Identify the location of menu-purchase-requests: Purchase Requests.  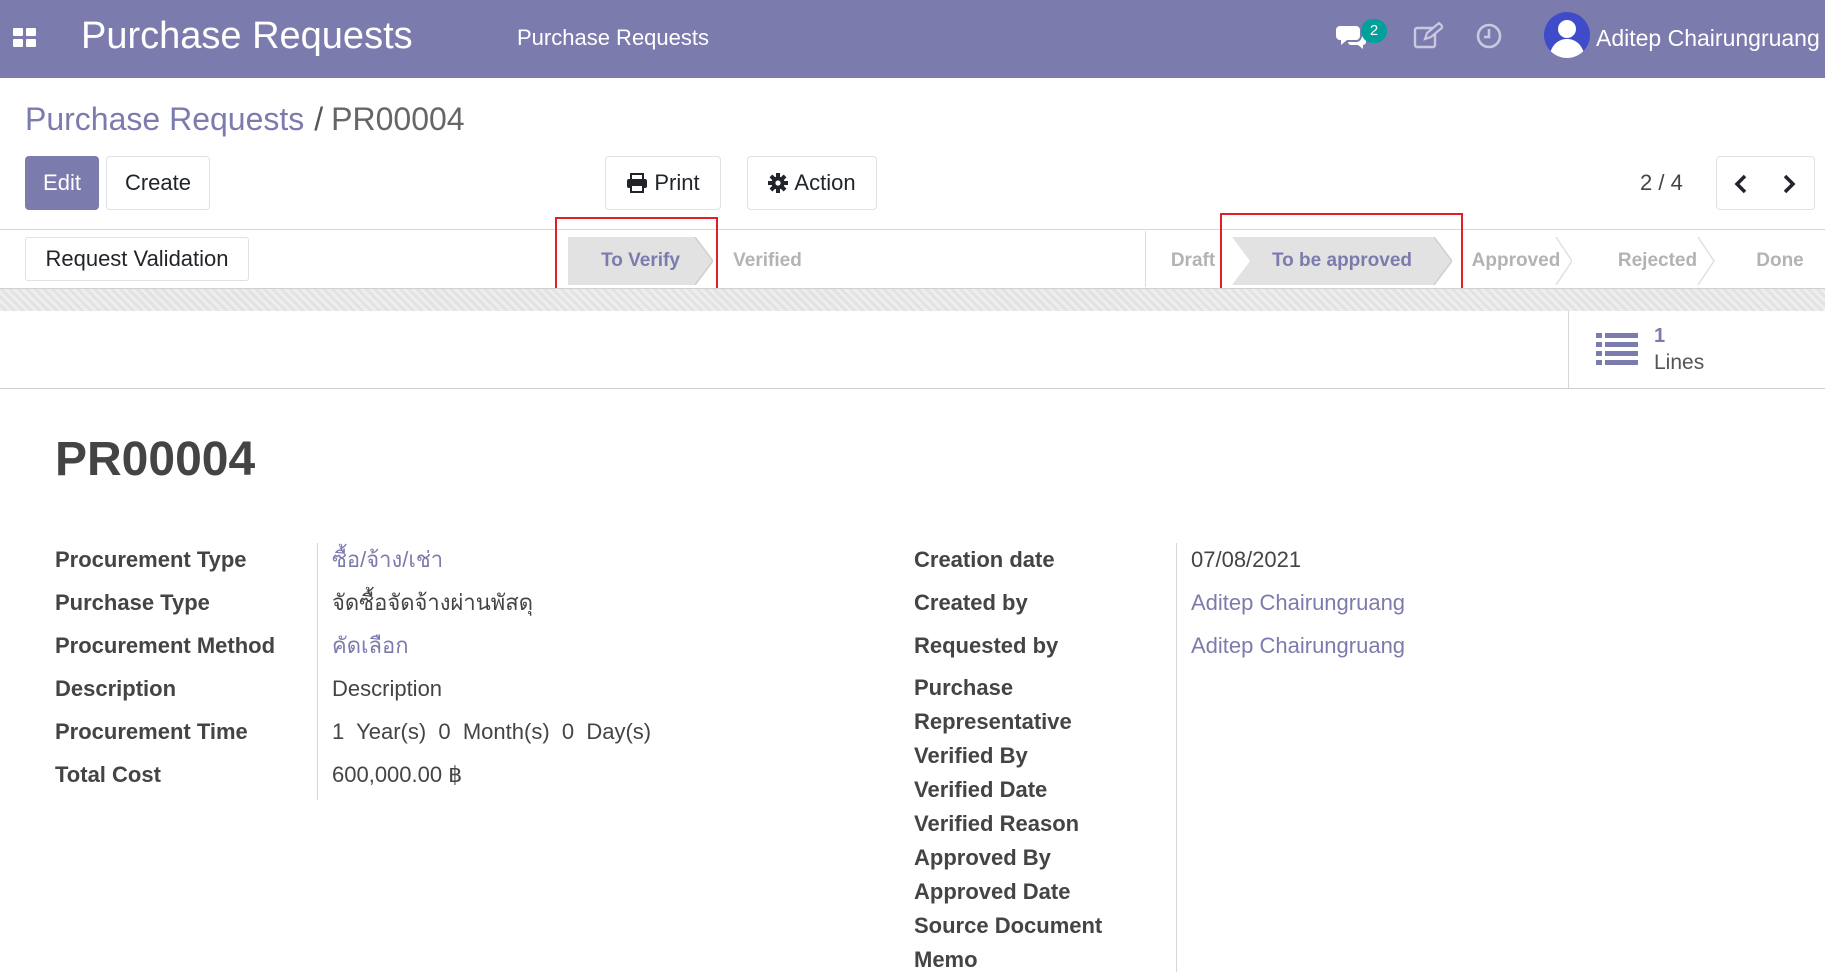
(613, 38).